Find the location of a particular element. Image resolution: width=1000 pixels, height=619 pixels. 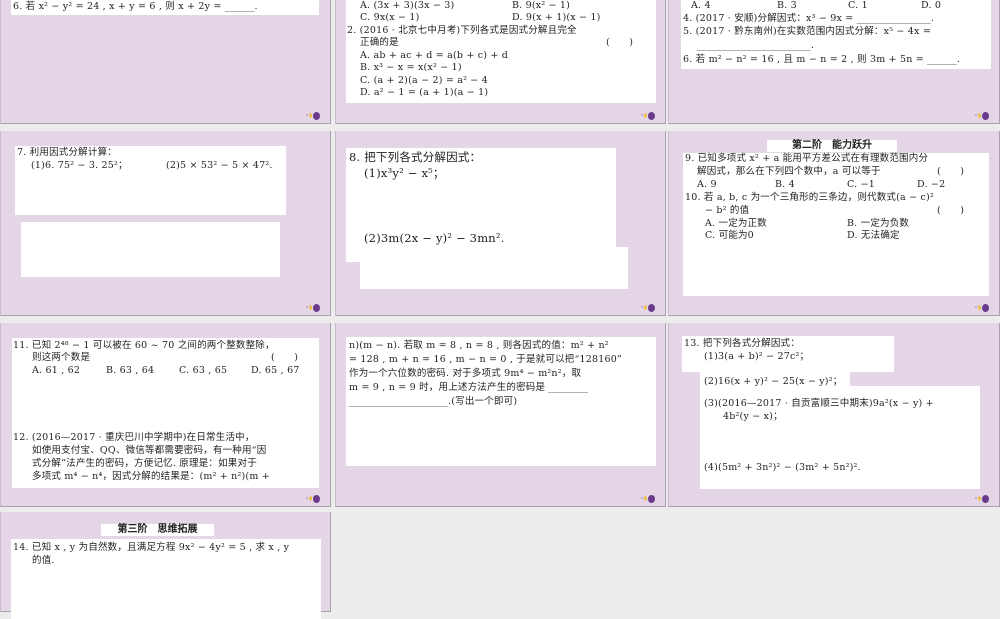

question-13-part-1: (1)3(a + b)² − 27c²； is located at coordinates (757, 356).